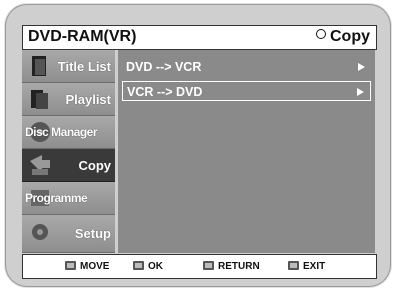 The width and height of the screenshot is (396, 291). Describe the element at coordinates (39, 99) in the screenshot. I see `playlist-icon` at that location.